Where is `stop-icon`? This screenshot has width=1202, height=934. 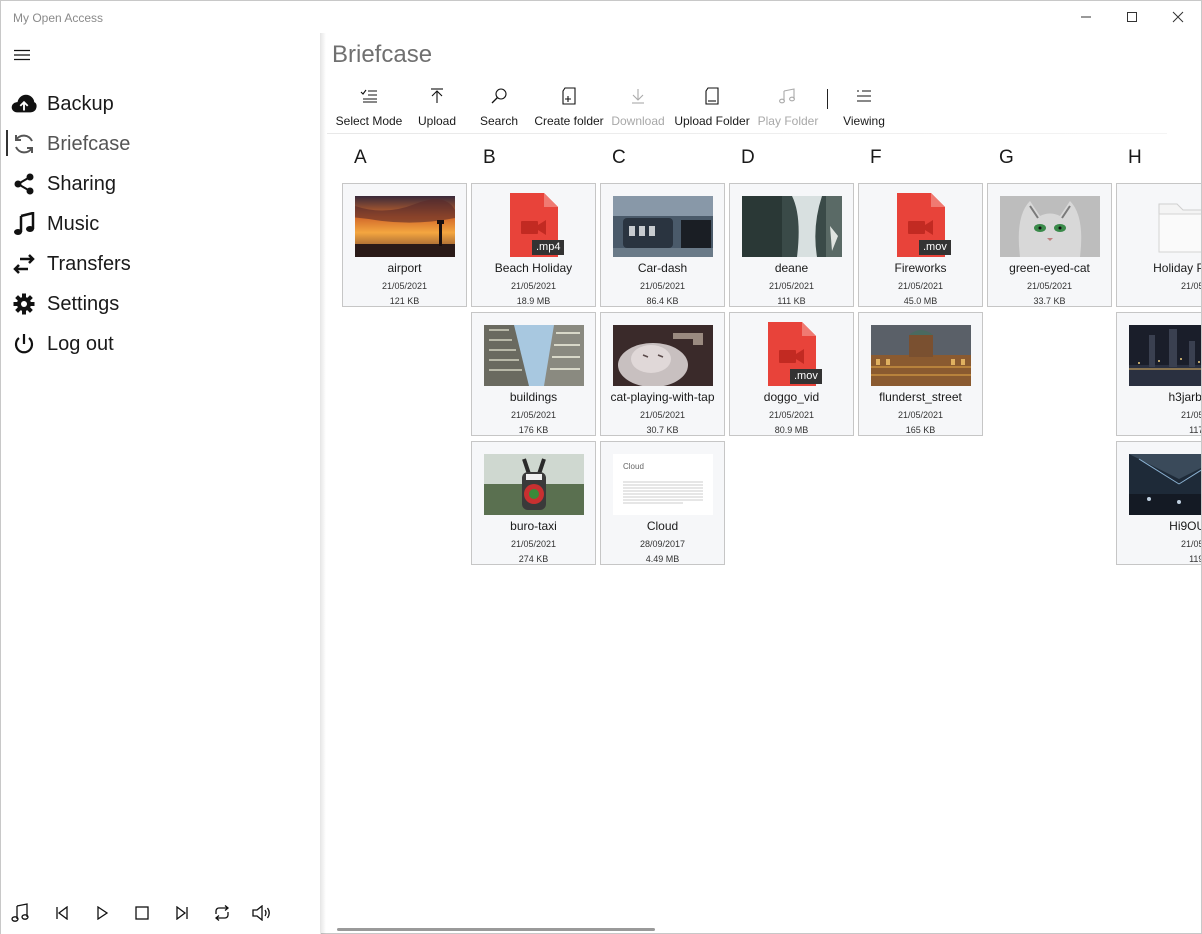 stop-icon is located at coordinates (142, 913).